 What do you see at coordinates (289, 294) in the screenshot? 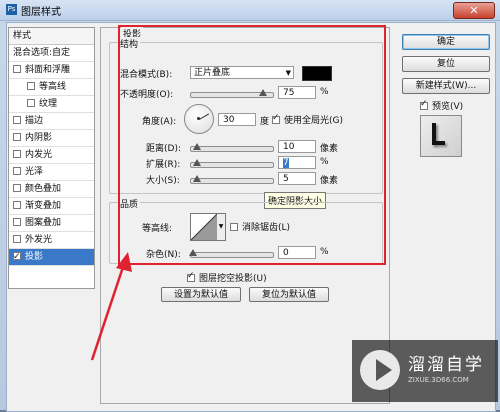
I see `reset-default-button: 复位为默认值` at bounding box center [289, 294].